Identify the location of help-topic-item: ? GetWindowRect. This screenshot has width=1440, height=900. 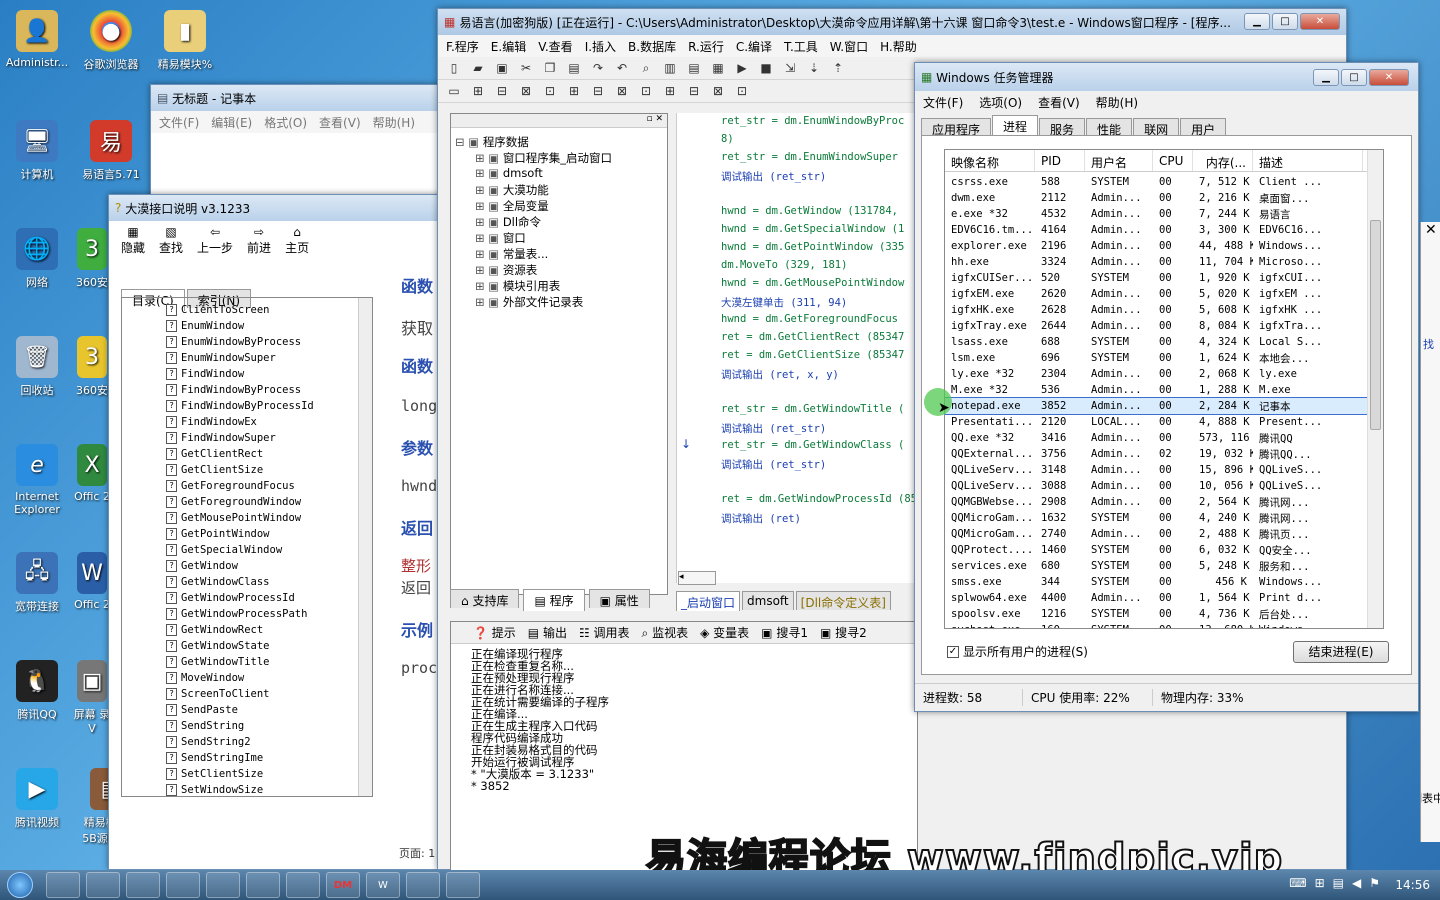
(242, 630).